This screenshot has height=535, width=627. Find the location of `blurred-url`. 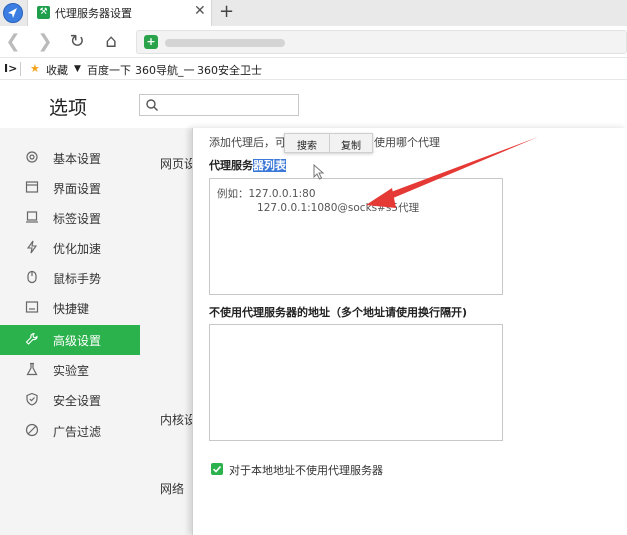

blurred-url is located at coordinates (225, 43).